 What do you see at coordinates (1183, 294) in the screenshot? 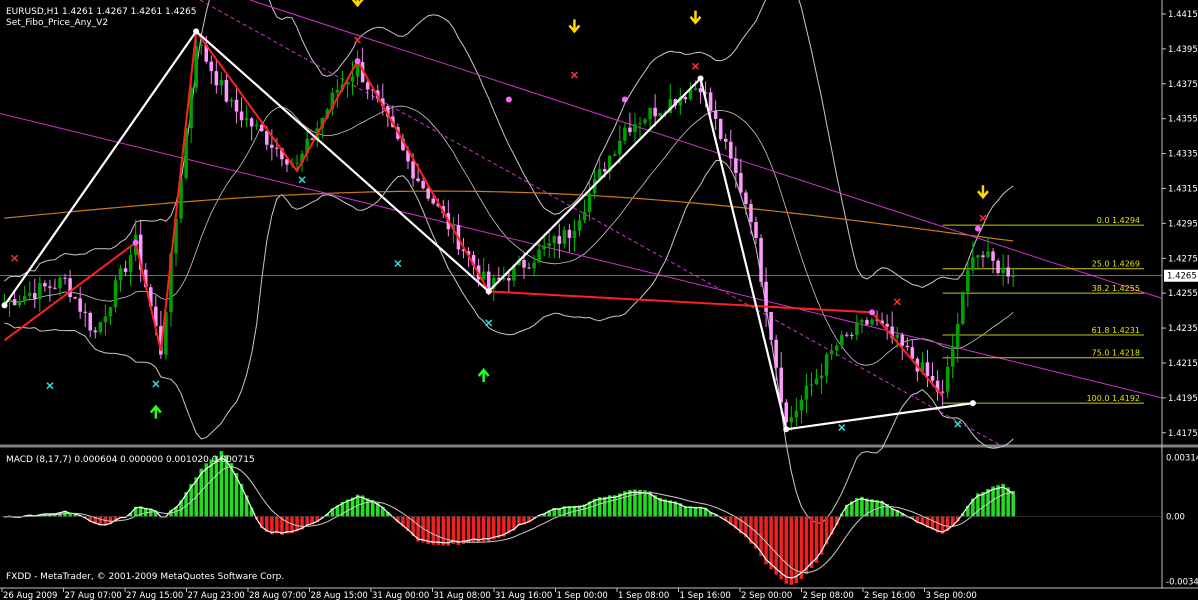
I see `price-tick-label: 1.4255` at bounding box center [1183, 294].